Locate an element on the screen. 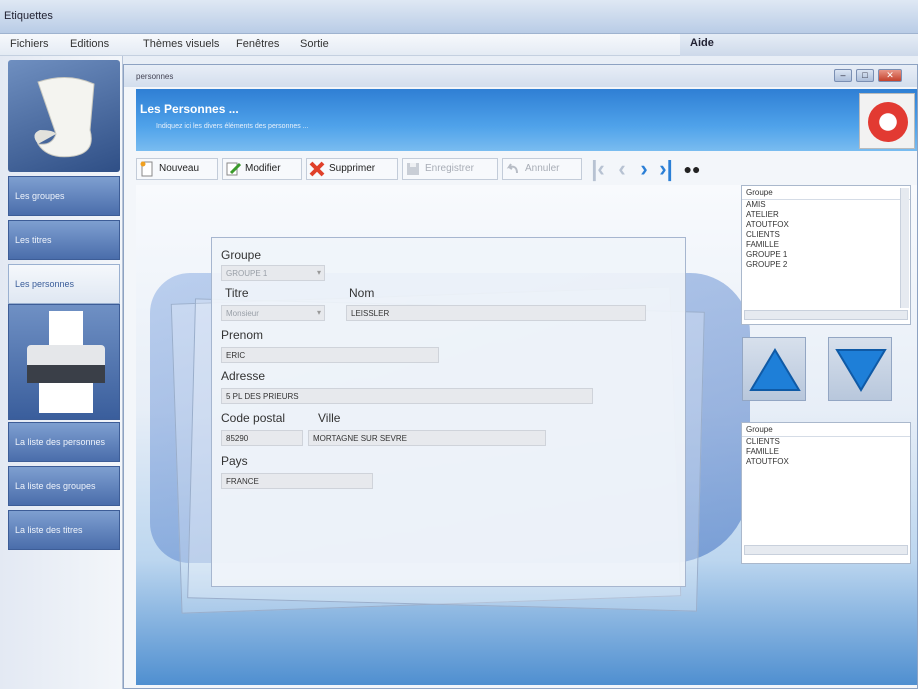 Image resolution: width=918 pixels, height=689 pixels. previous-record-icon: ‹ is located at coordinates (622, 169).